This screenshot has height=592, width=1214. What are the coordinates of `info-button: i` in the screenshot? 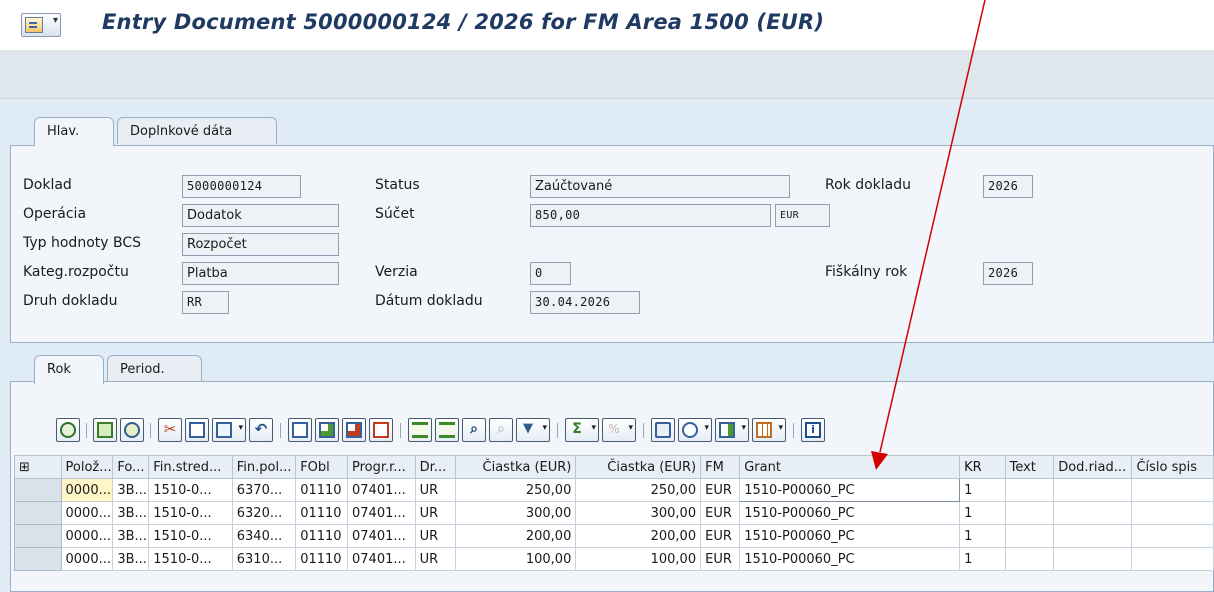 It's located at (813, 430).